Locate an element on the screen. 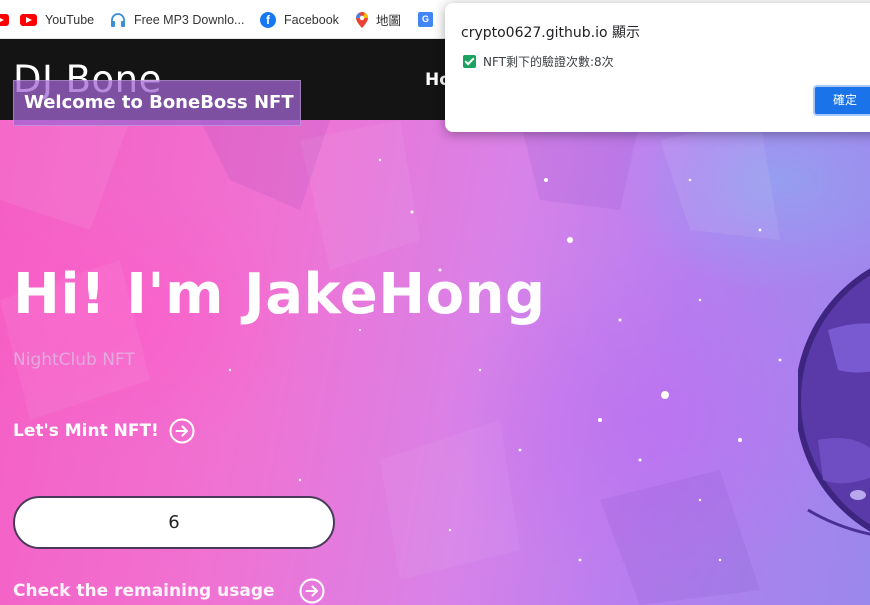 This screenshot has width=870, height=605. check-remaining-label: Check the remaining usage is located at coordinates (144, 591).